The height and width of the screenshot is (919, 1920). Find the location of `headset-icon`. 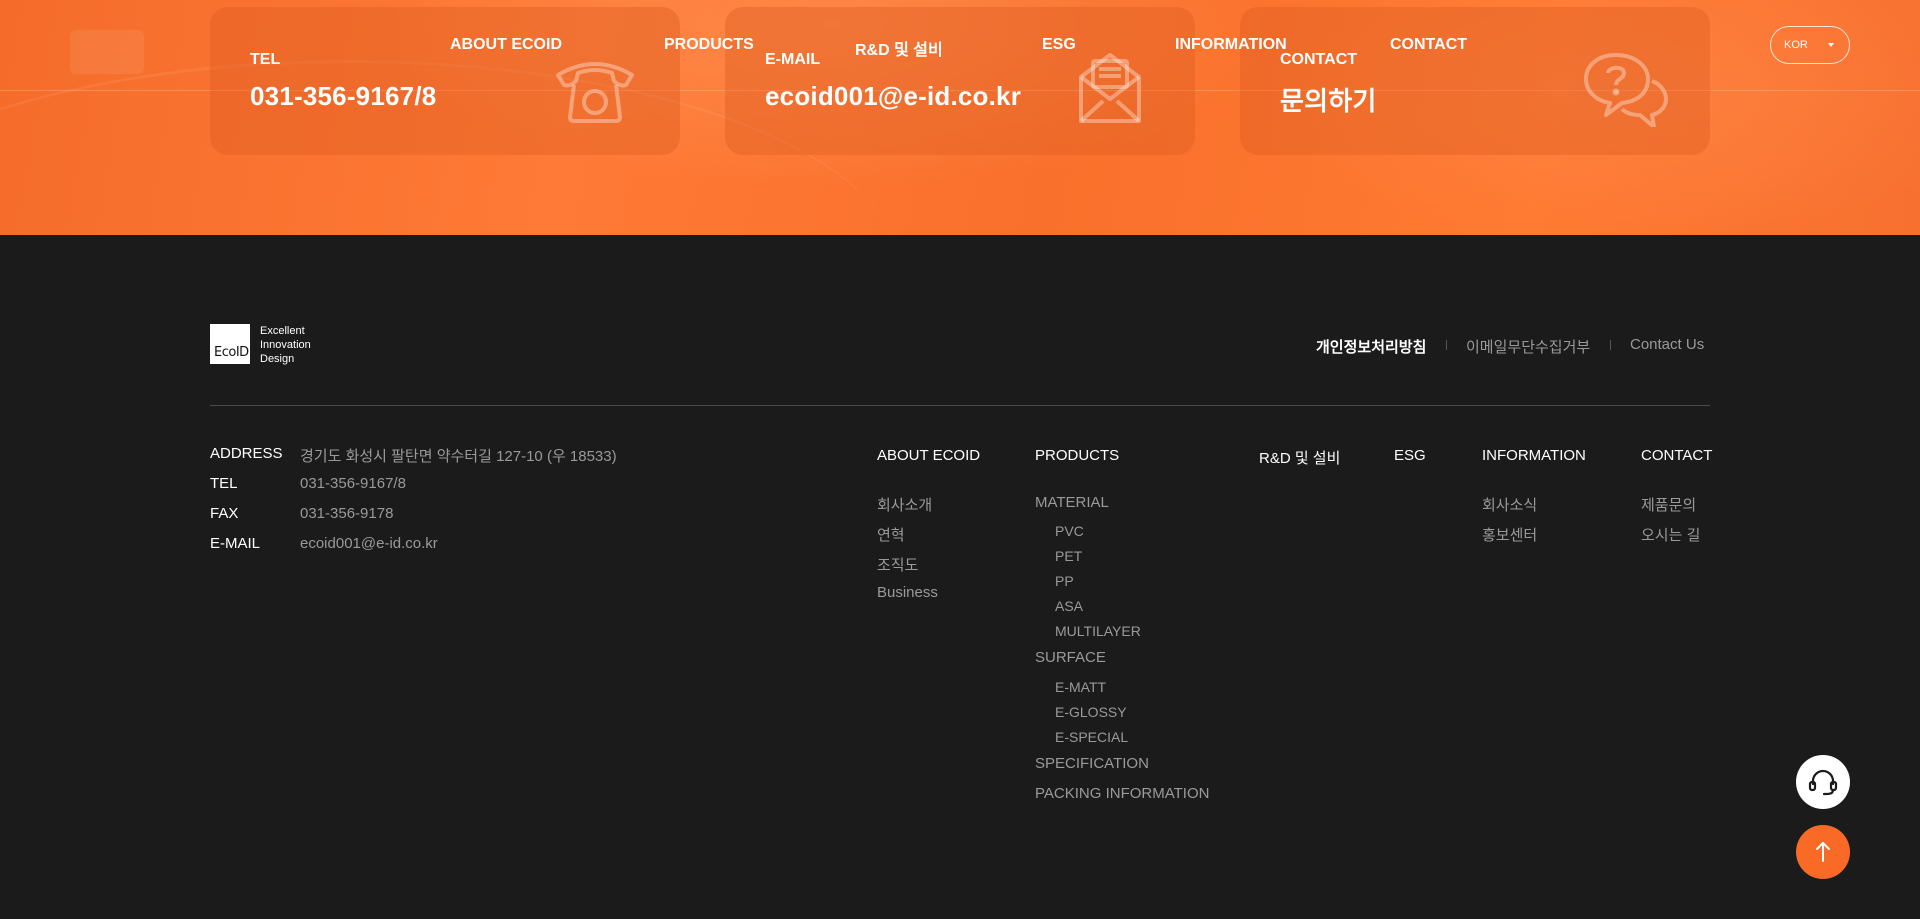

headset-icon is located at coordinates (1823, 782).